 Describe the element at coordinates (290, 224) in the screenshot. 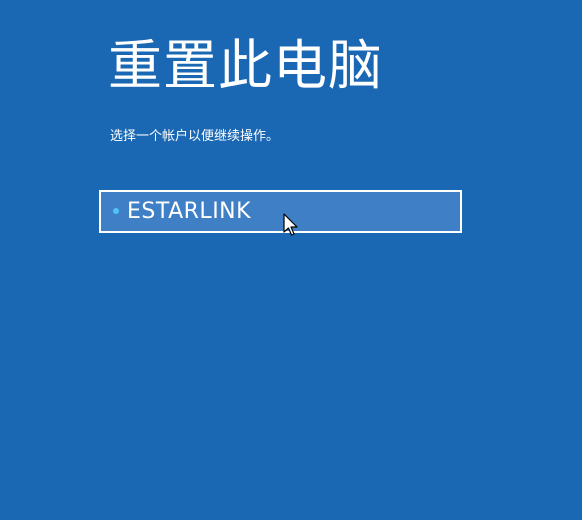

I see `mouse-cursor-icon` at that location.